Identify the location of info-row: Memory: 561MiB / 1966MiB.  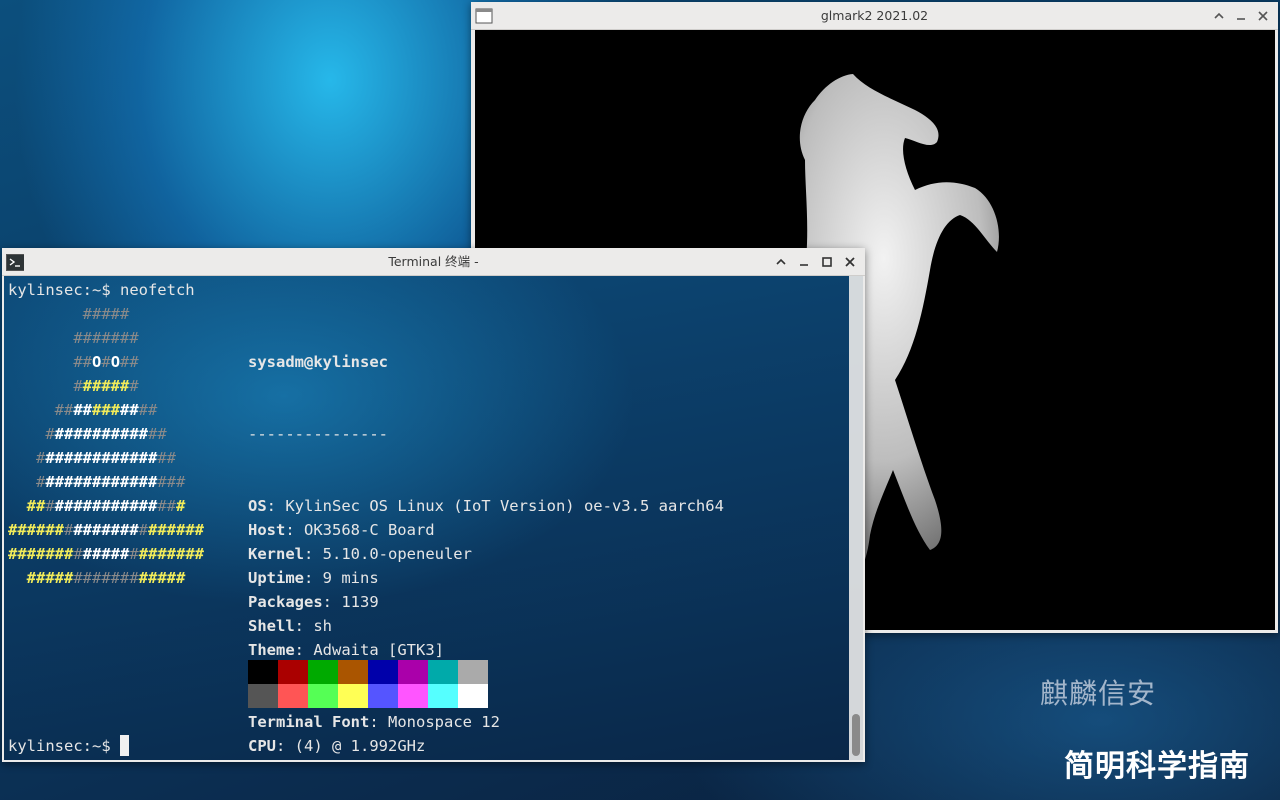
(486, 759).